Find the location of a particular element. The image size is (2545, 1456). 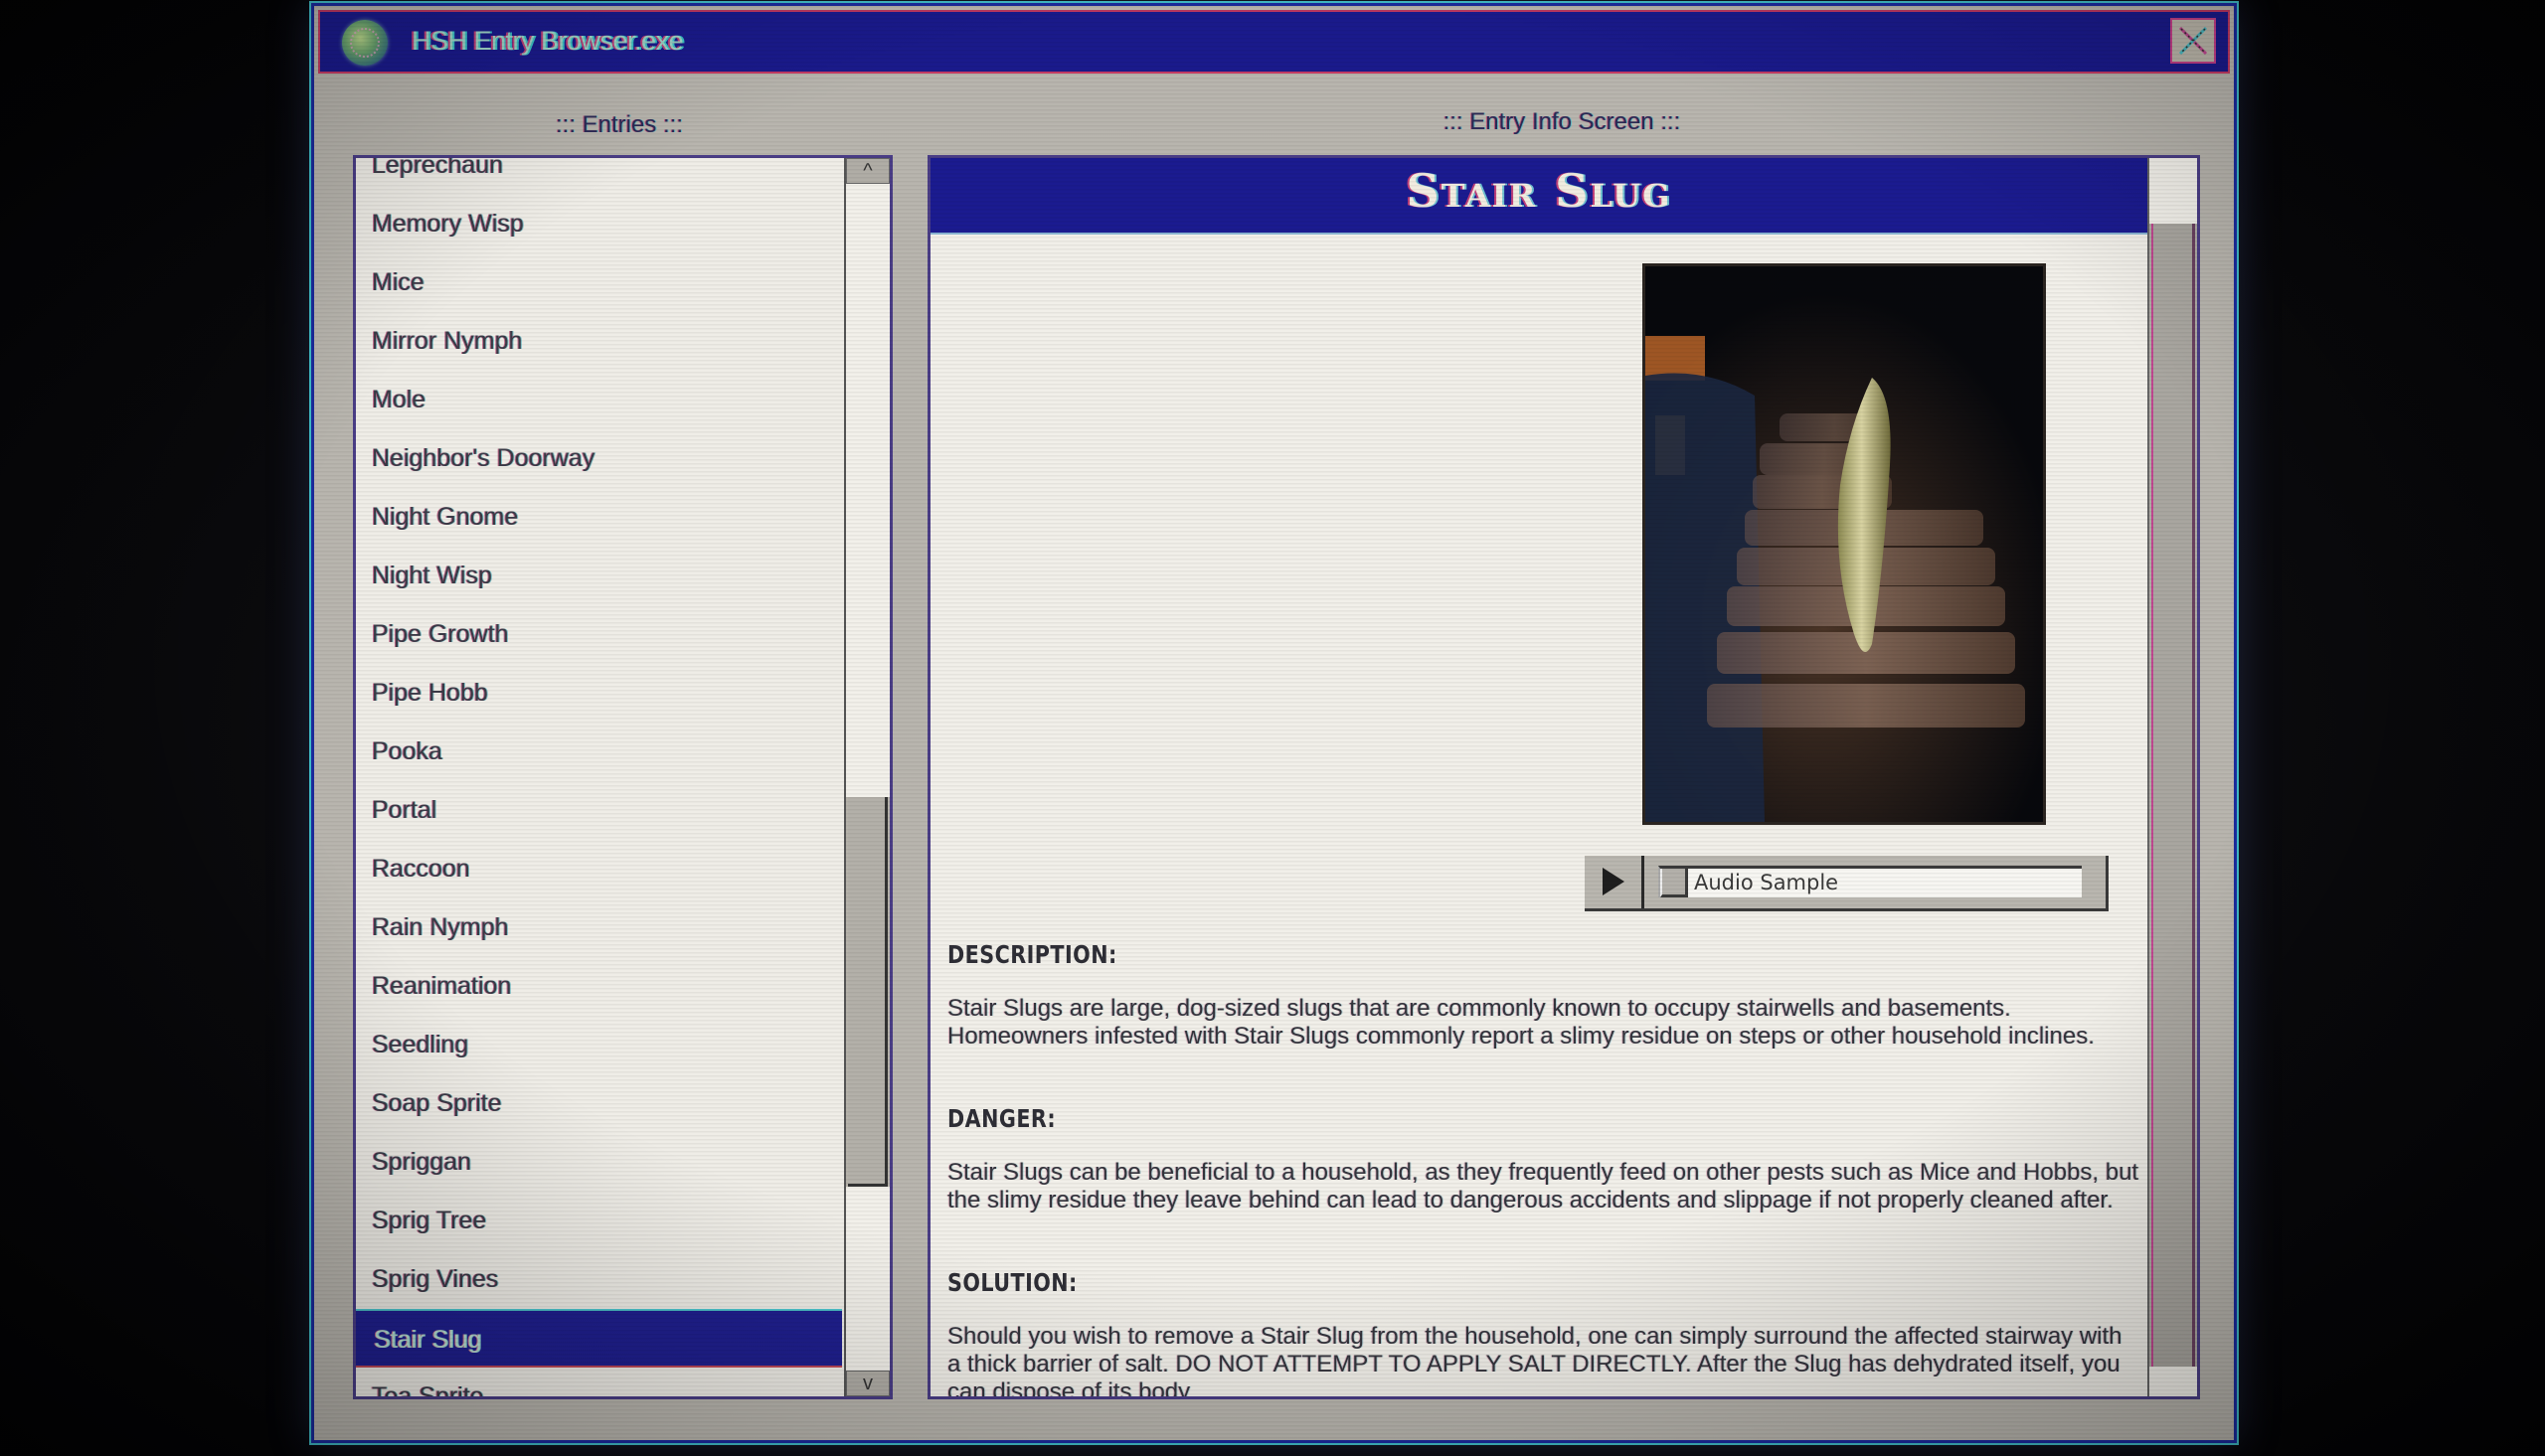

play-button is located at coordinates (1614, 882).